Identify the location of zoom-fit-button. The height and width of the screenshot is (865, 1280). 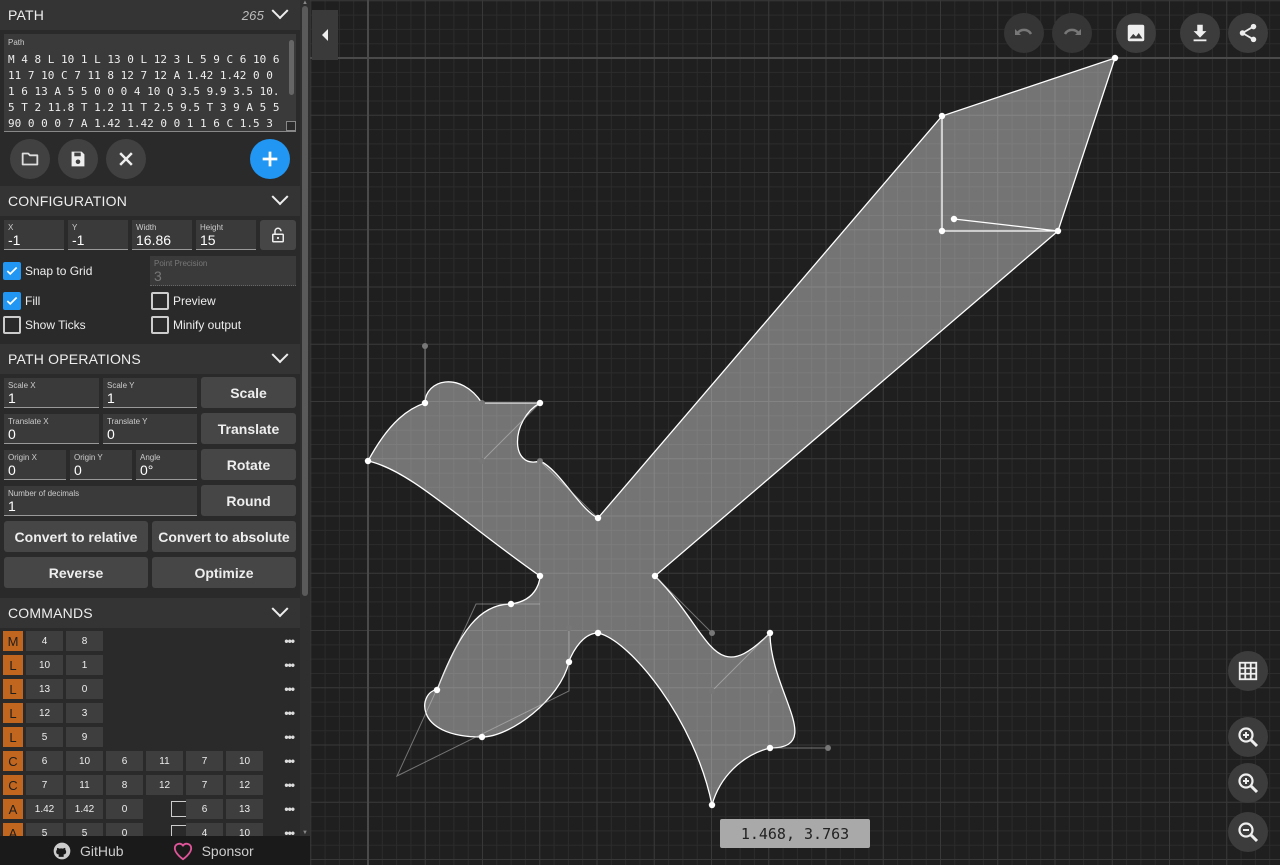
(1248, 737).